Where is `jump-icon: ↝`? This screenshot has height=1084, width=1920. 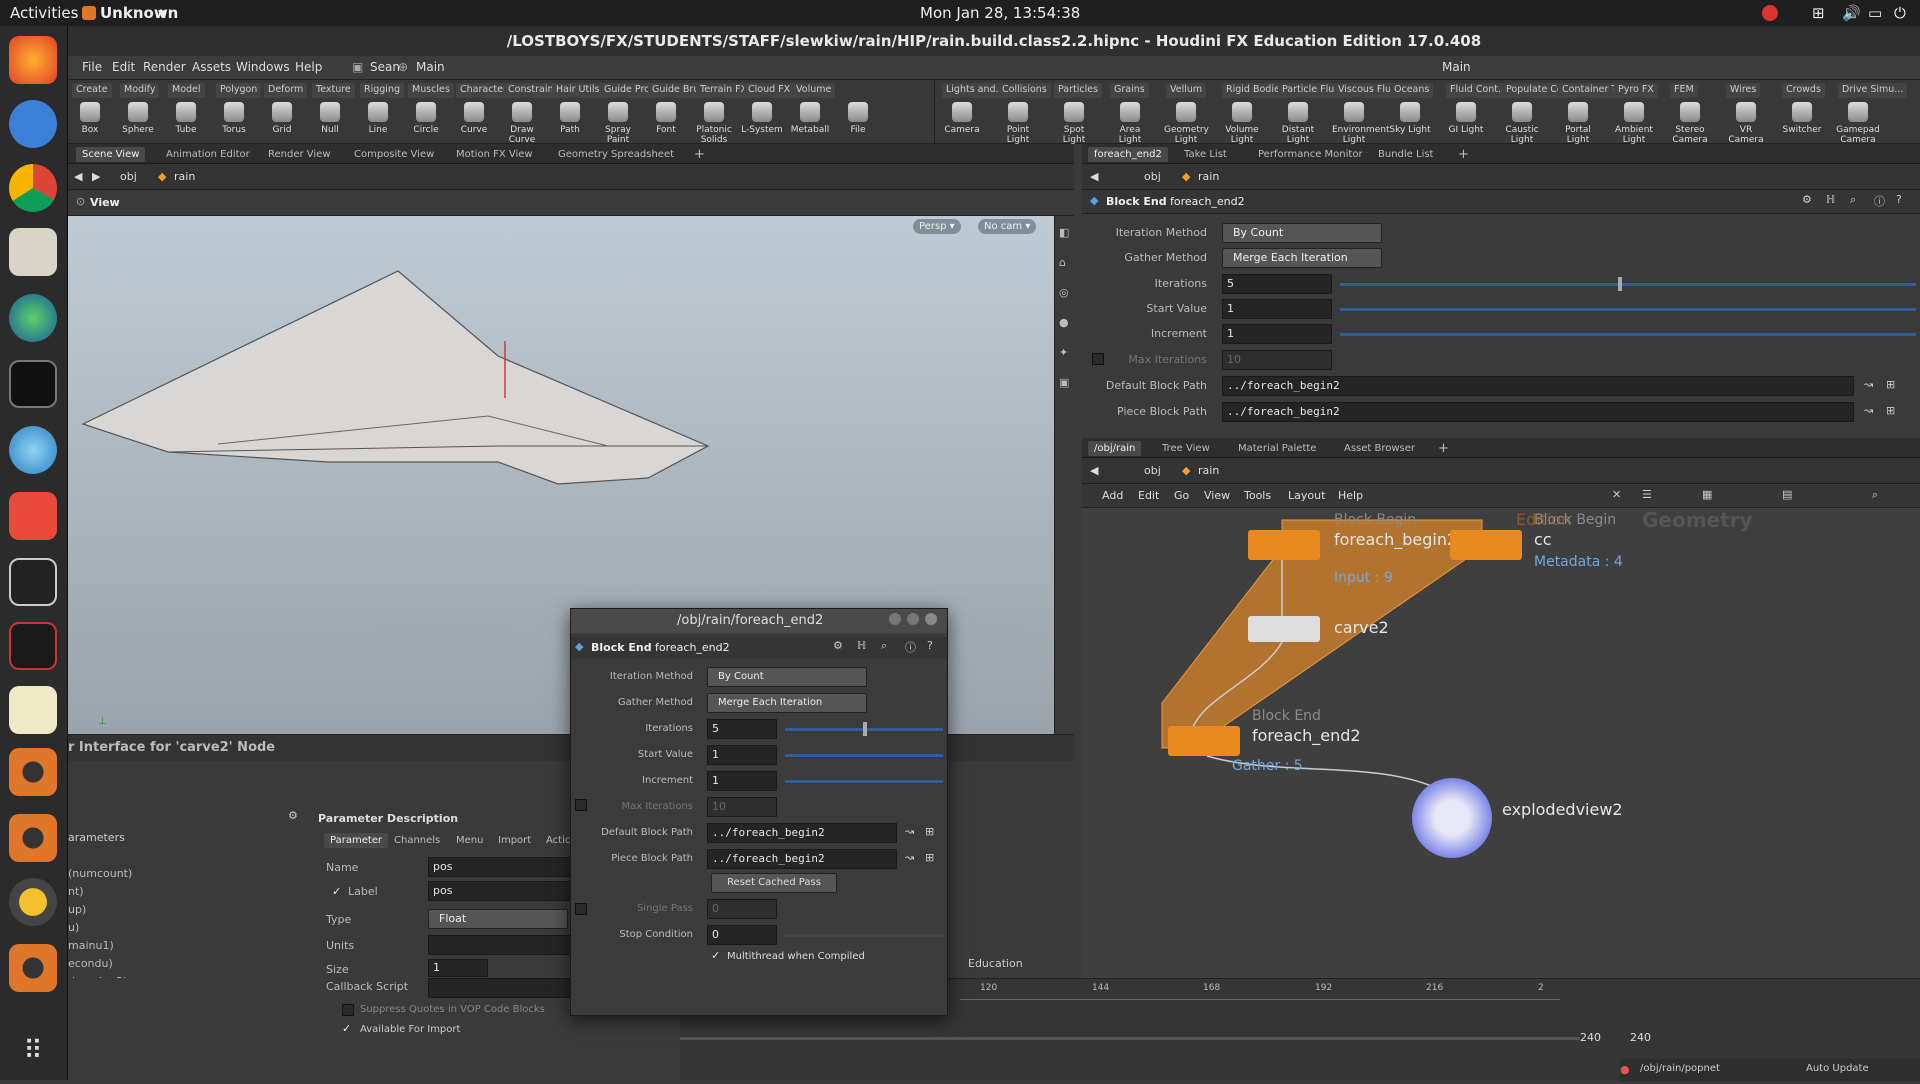
jump-icon: ↝ is located at coordinates (1868, 384).